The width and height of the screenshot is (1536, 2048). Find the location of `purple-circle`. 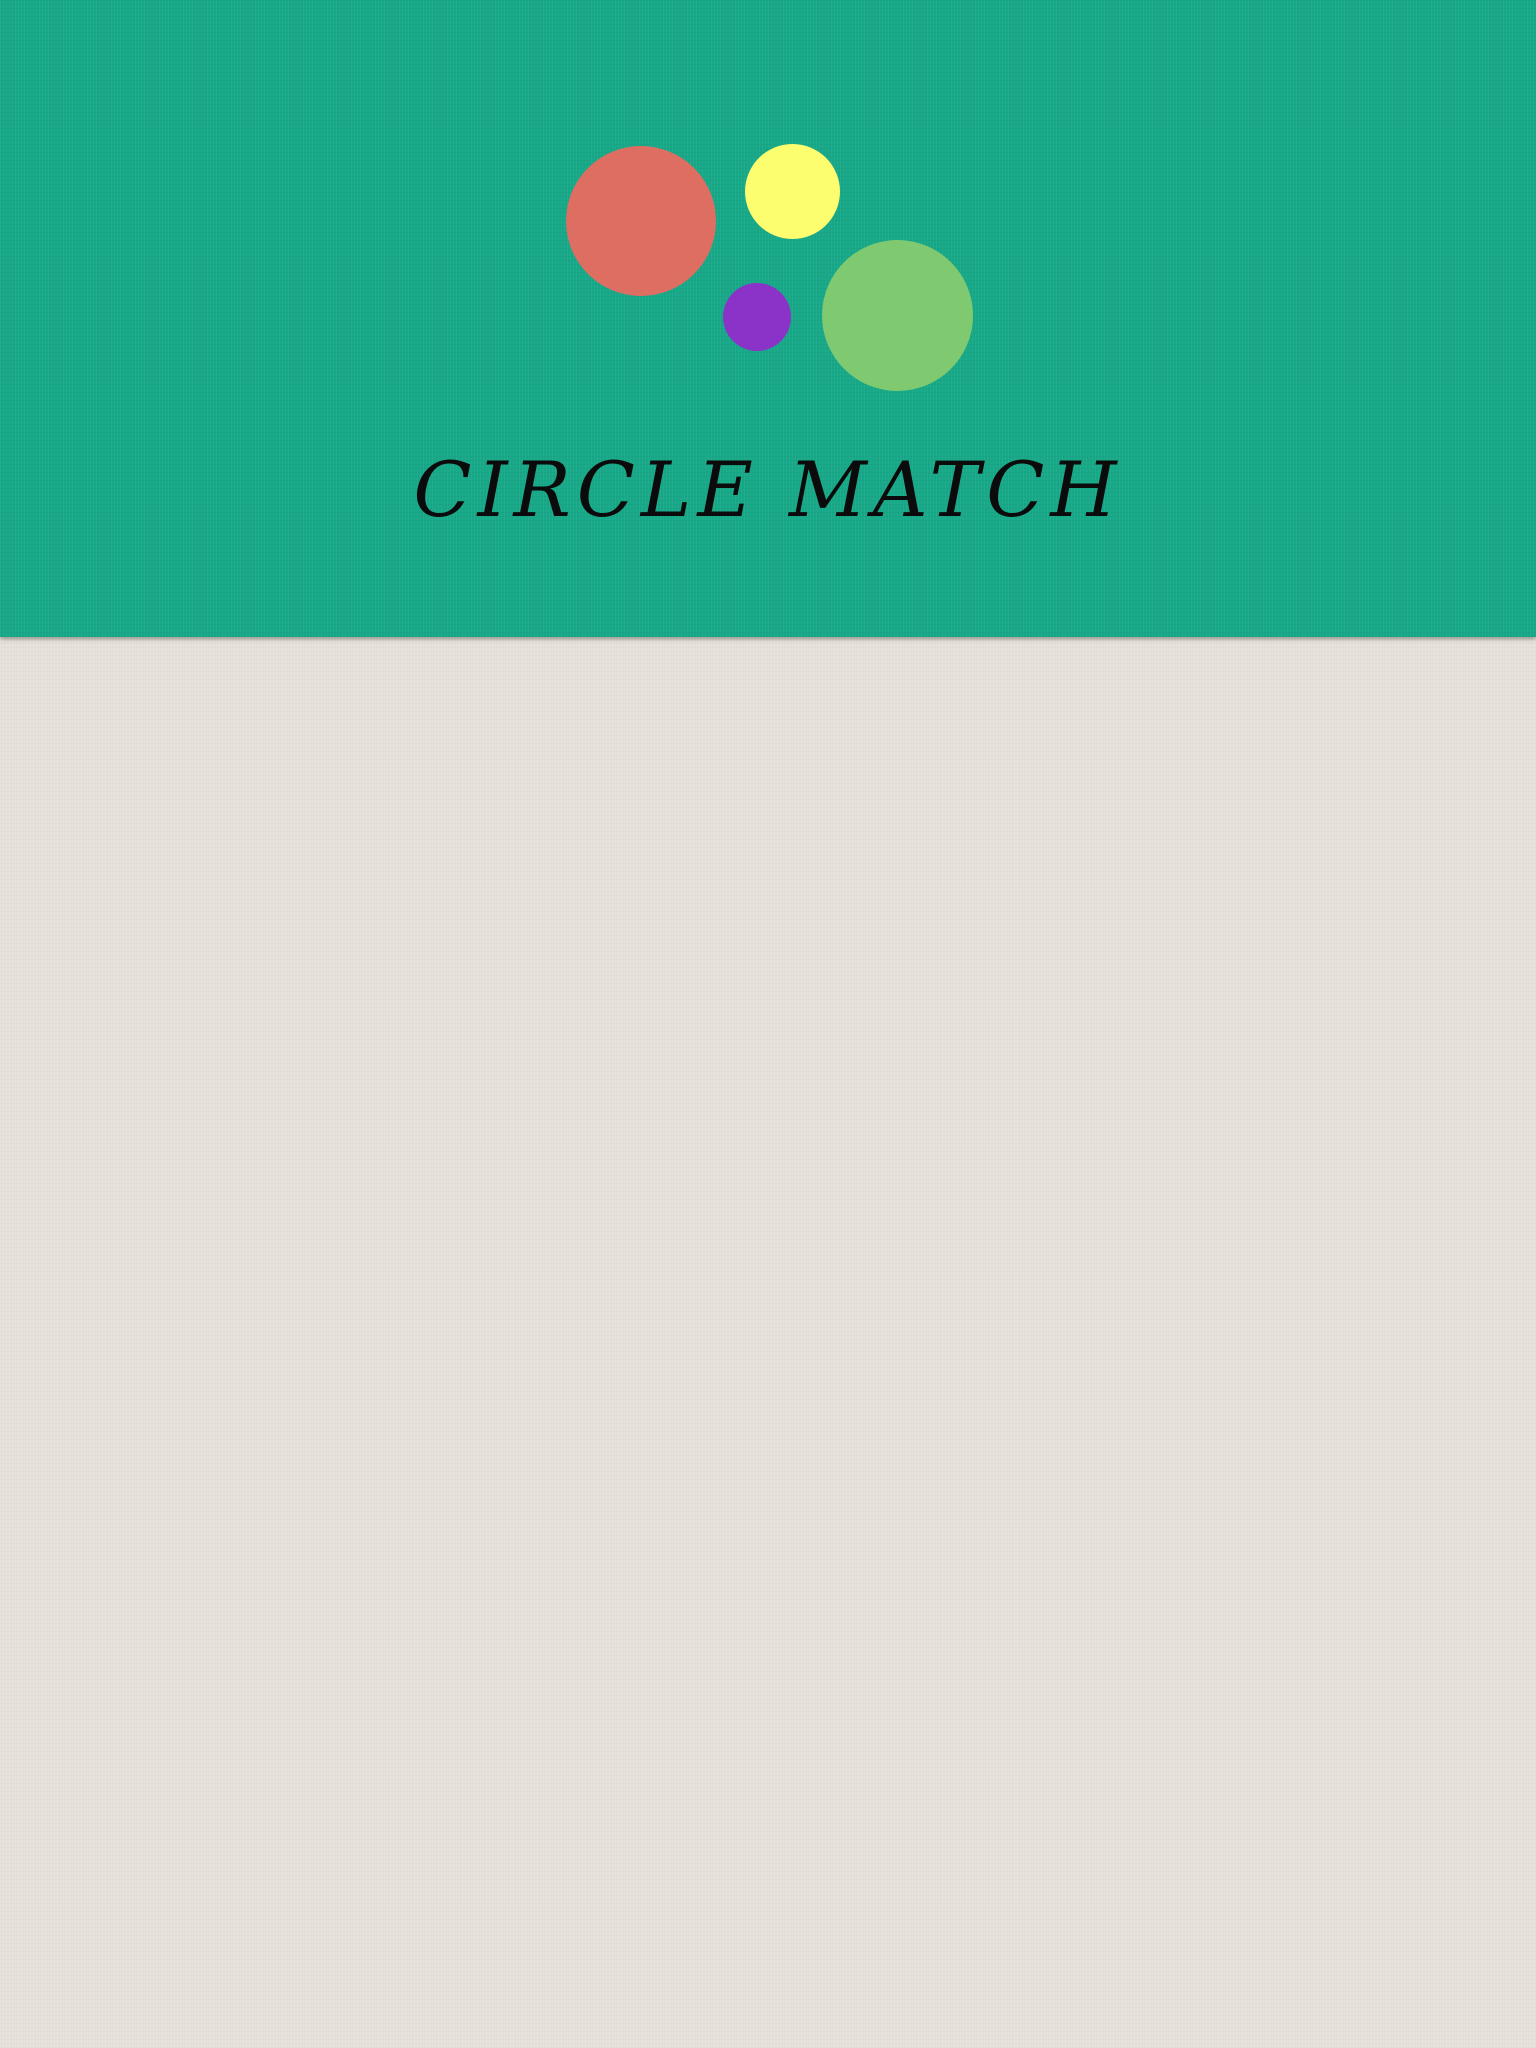

purple-circle is located at coordinates (757, 317).